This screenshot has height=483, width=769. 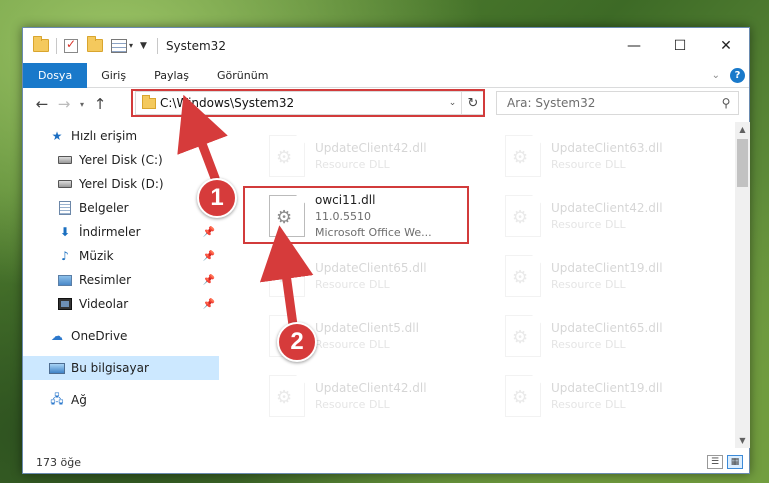 I want to click on view-details-icon, so click(x=119, y=45).